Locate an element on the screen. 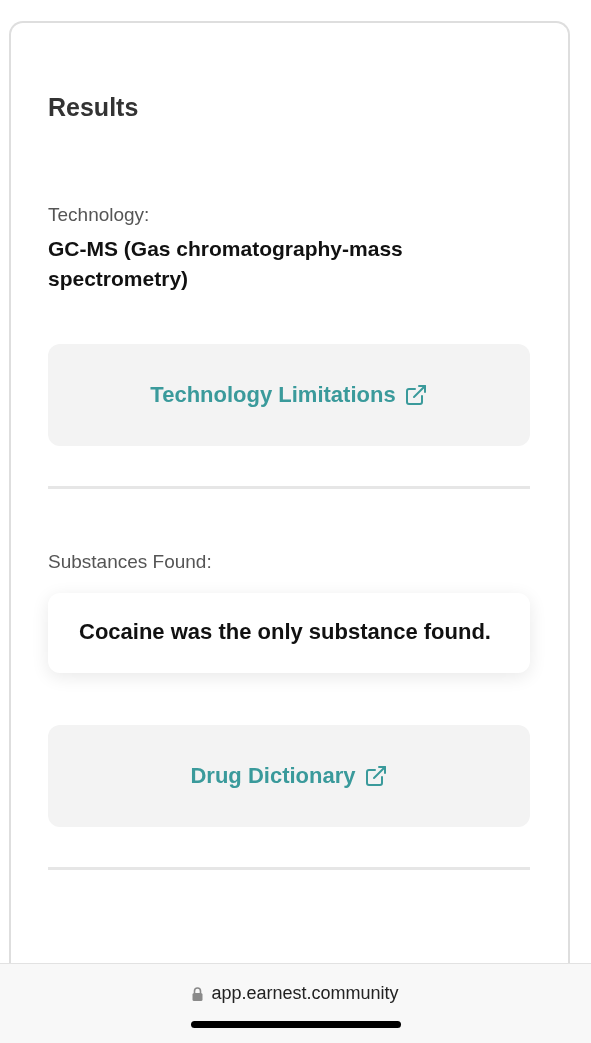  substances-result: Cocaine was the only substance found. is located at coordinates (289, 633).